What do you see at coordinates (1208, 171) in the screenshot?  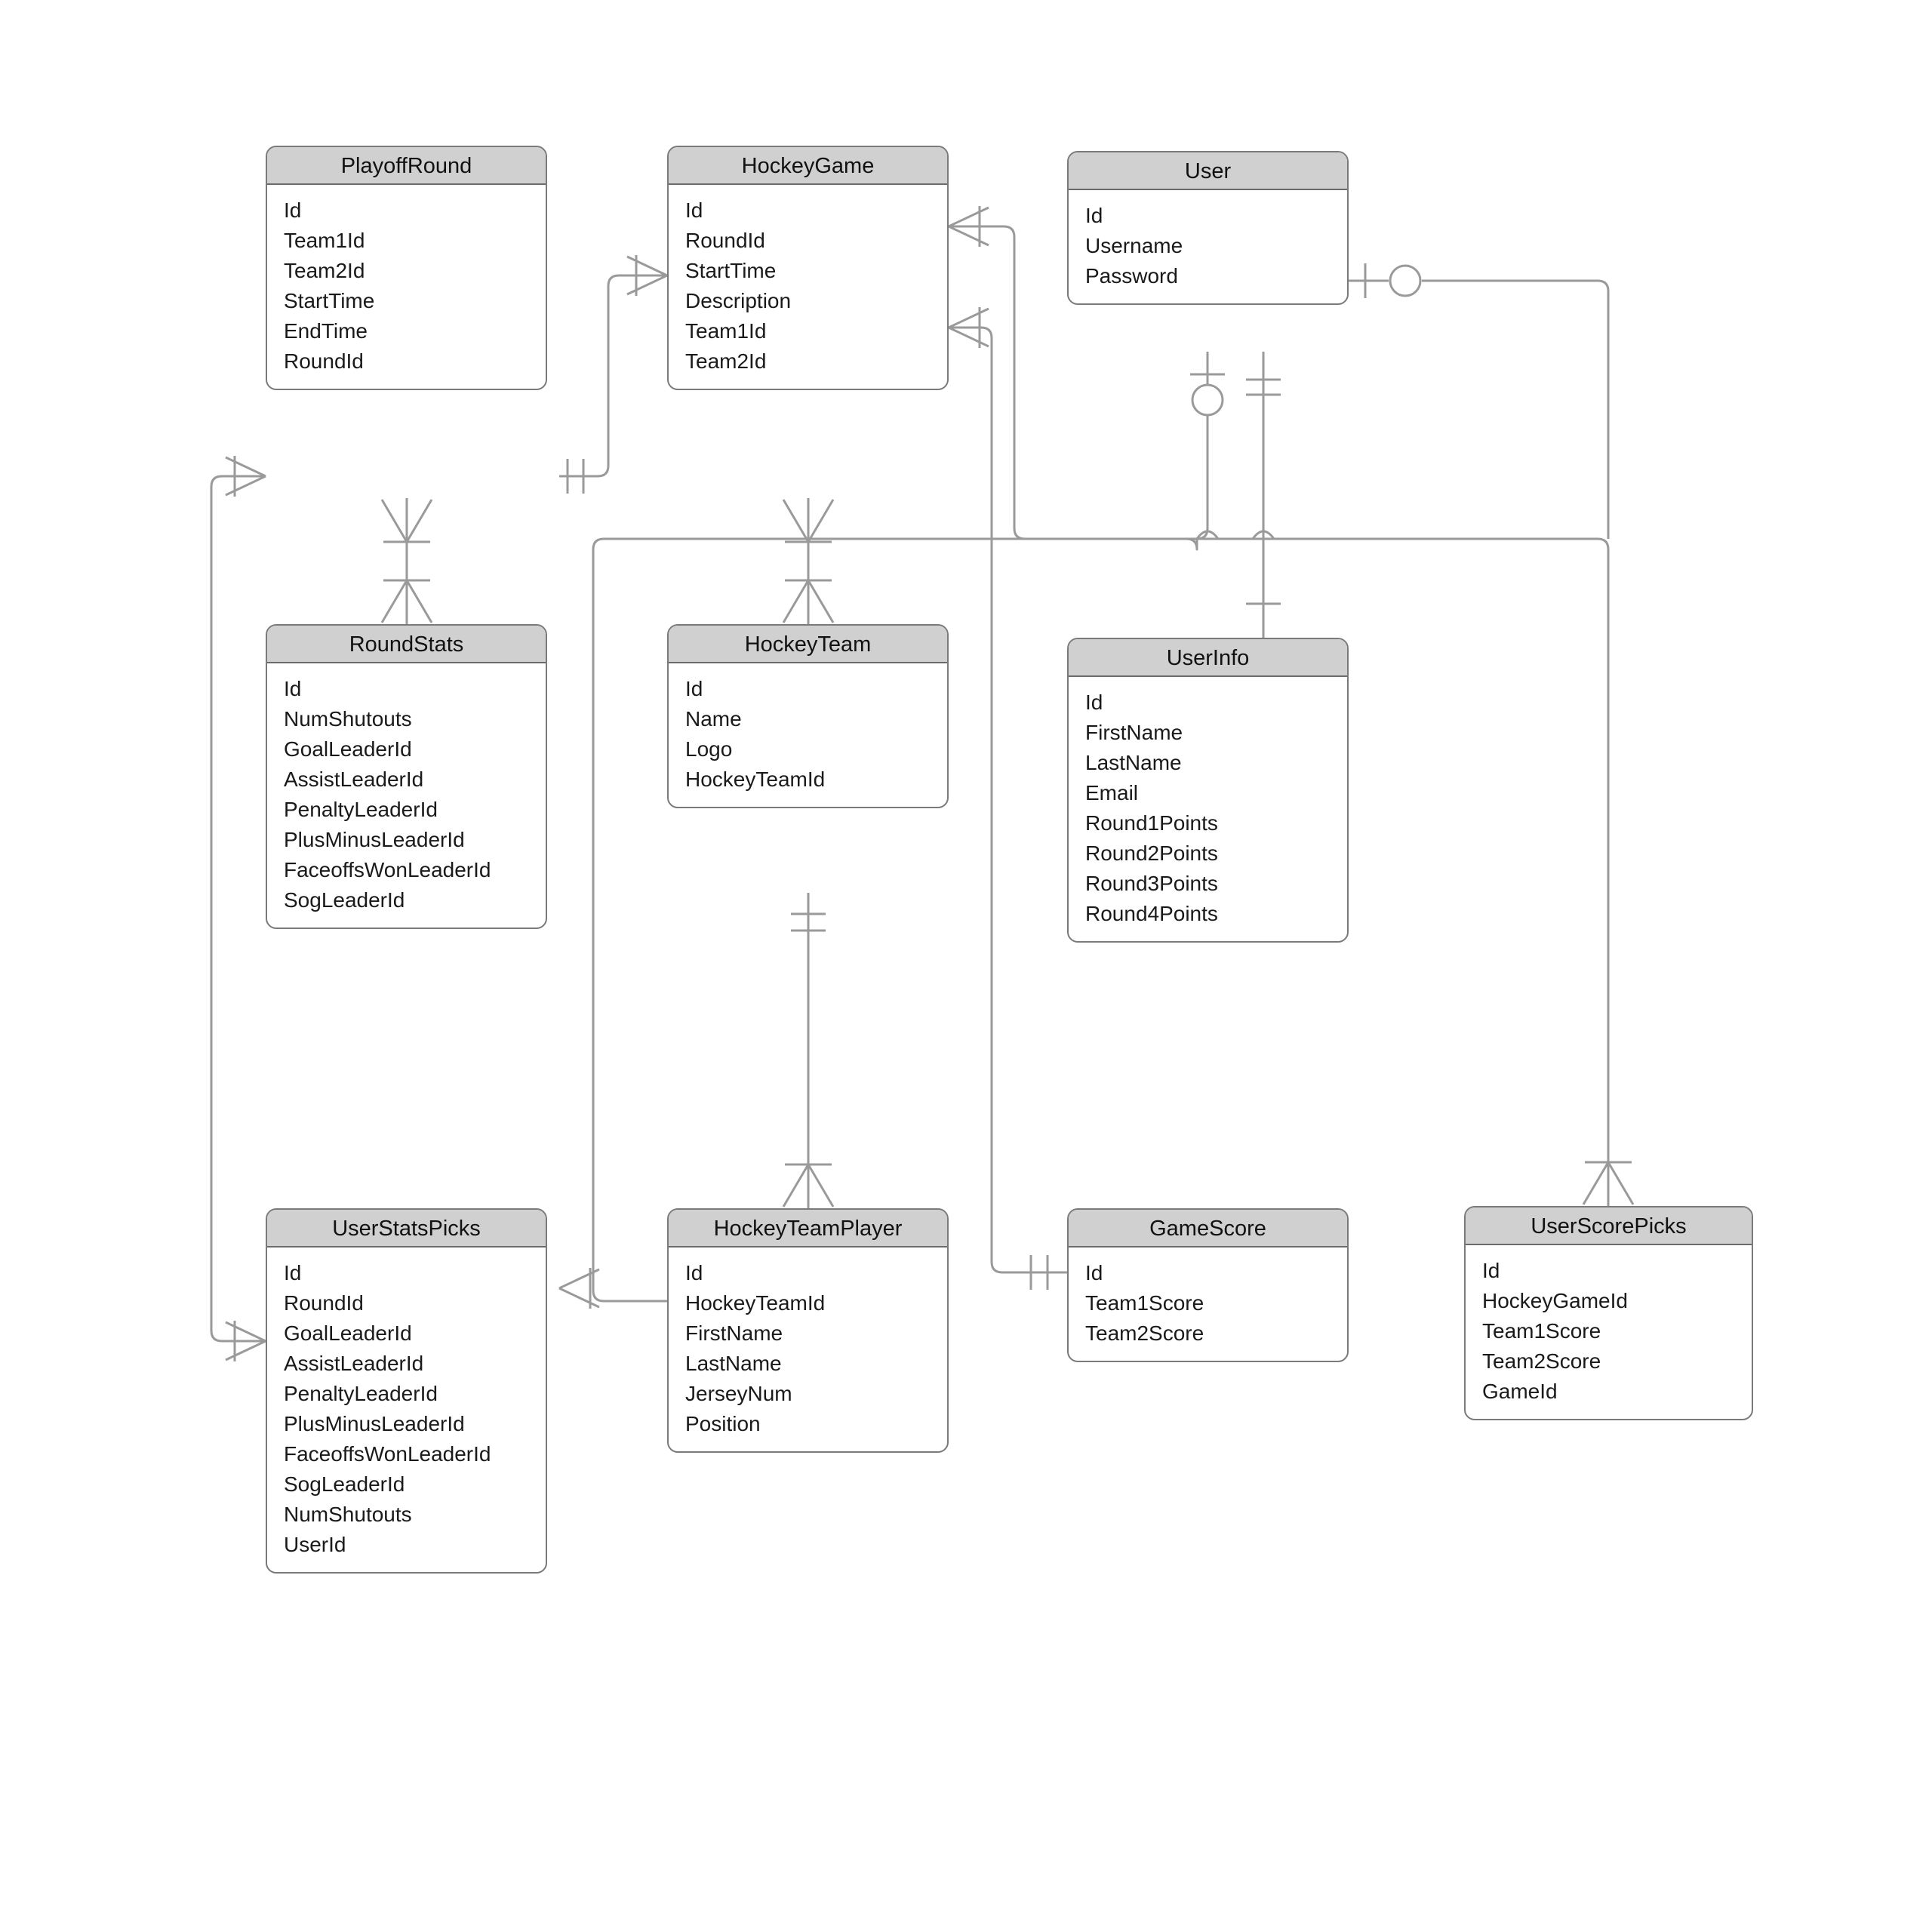 I see `entity-title-user: User` at bounding box center [1208, 171].